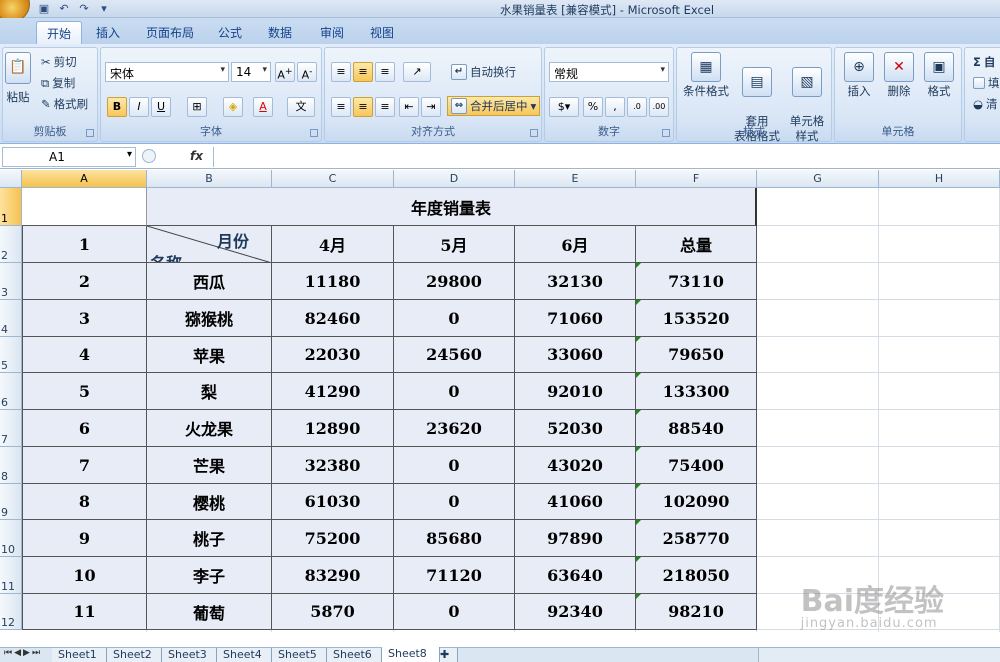  Describe the element at coordinates (84, 465) in the screenshot. I see `cell-index: 7` at that location.